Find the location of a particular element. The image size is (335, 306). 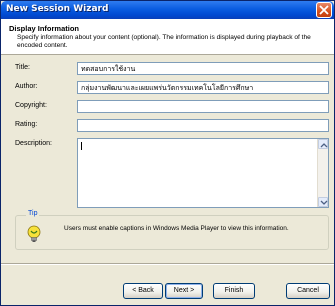

finish-button: Finish is located at coordinates (234, 291).